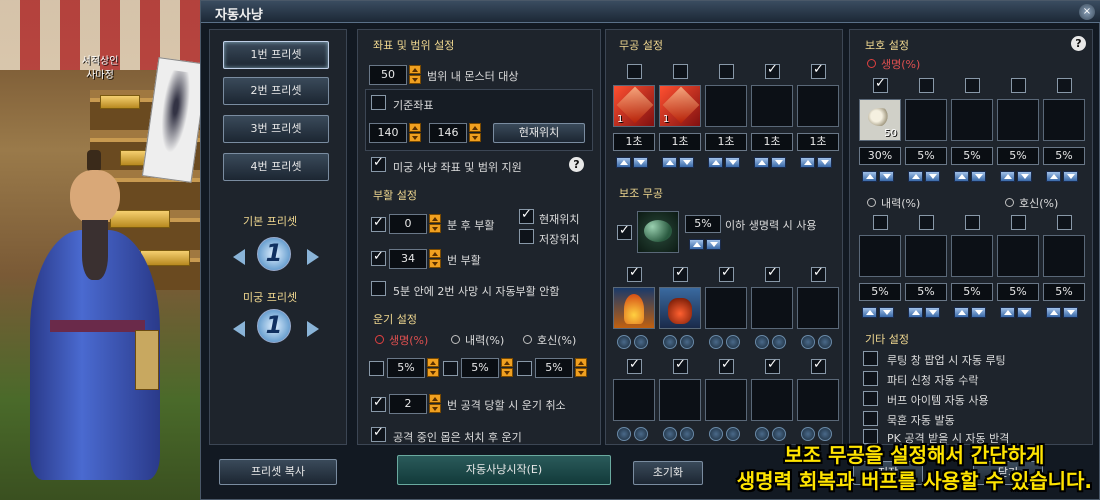 This screenshot has height=500, width=1100. Describe the element at coordinates (870, 398) in the screenshot. I see `auto-buff-item-checkbox` at that location.